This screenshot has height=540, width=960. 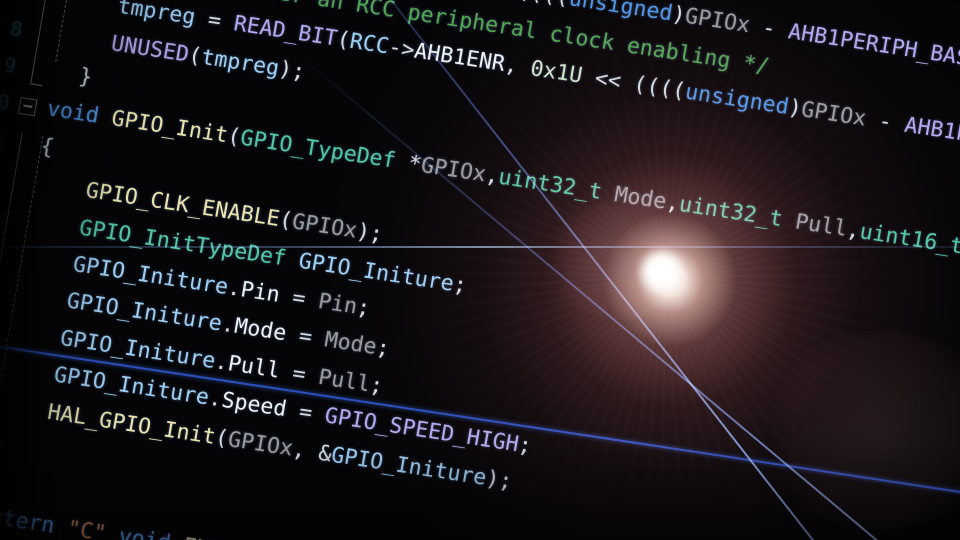 I want to click on code-token-num: 0x1U, so click(x=556, y=72).